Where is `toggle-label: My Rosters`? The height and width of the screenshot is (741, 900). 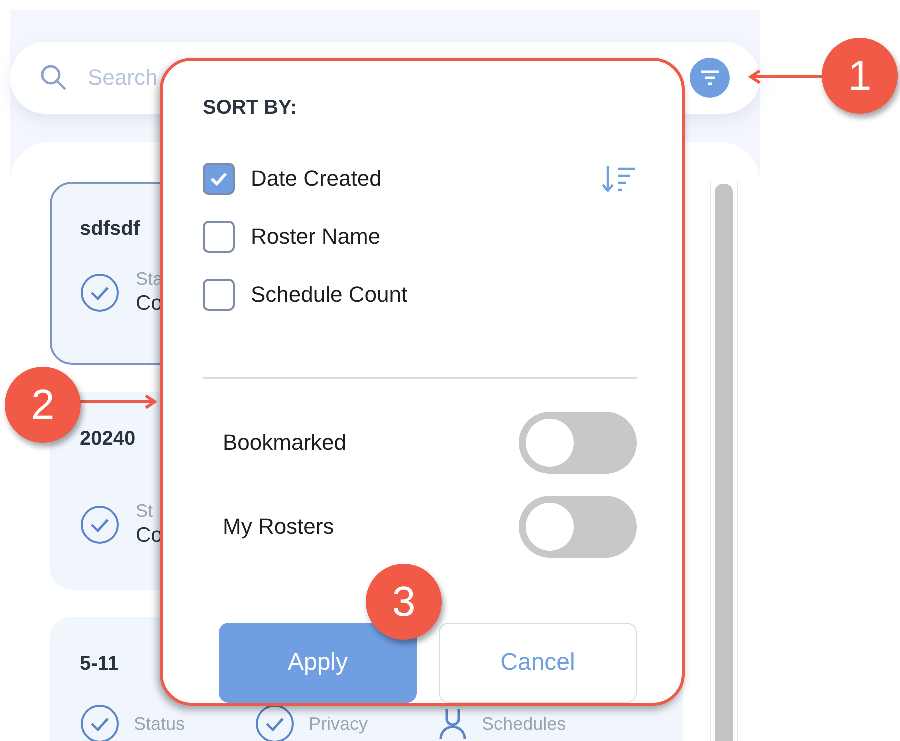 toggle-label: My Rosters is located at coordinates (278, 527).